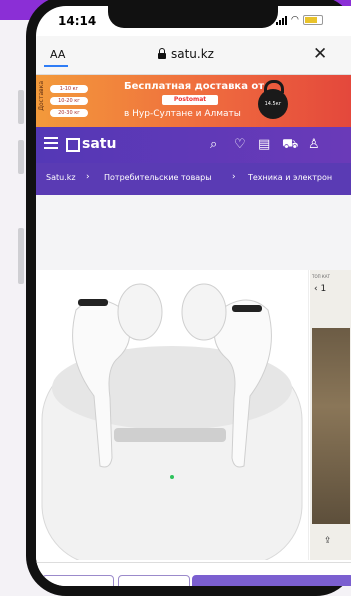 The width and height of the screenshot is (351, 596). What do you see at coordinates (57, 54) in the screenshot?
I see `text-size-button: AA` at bounding box center [57, 54].